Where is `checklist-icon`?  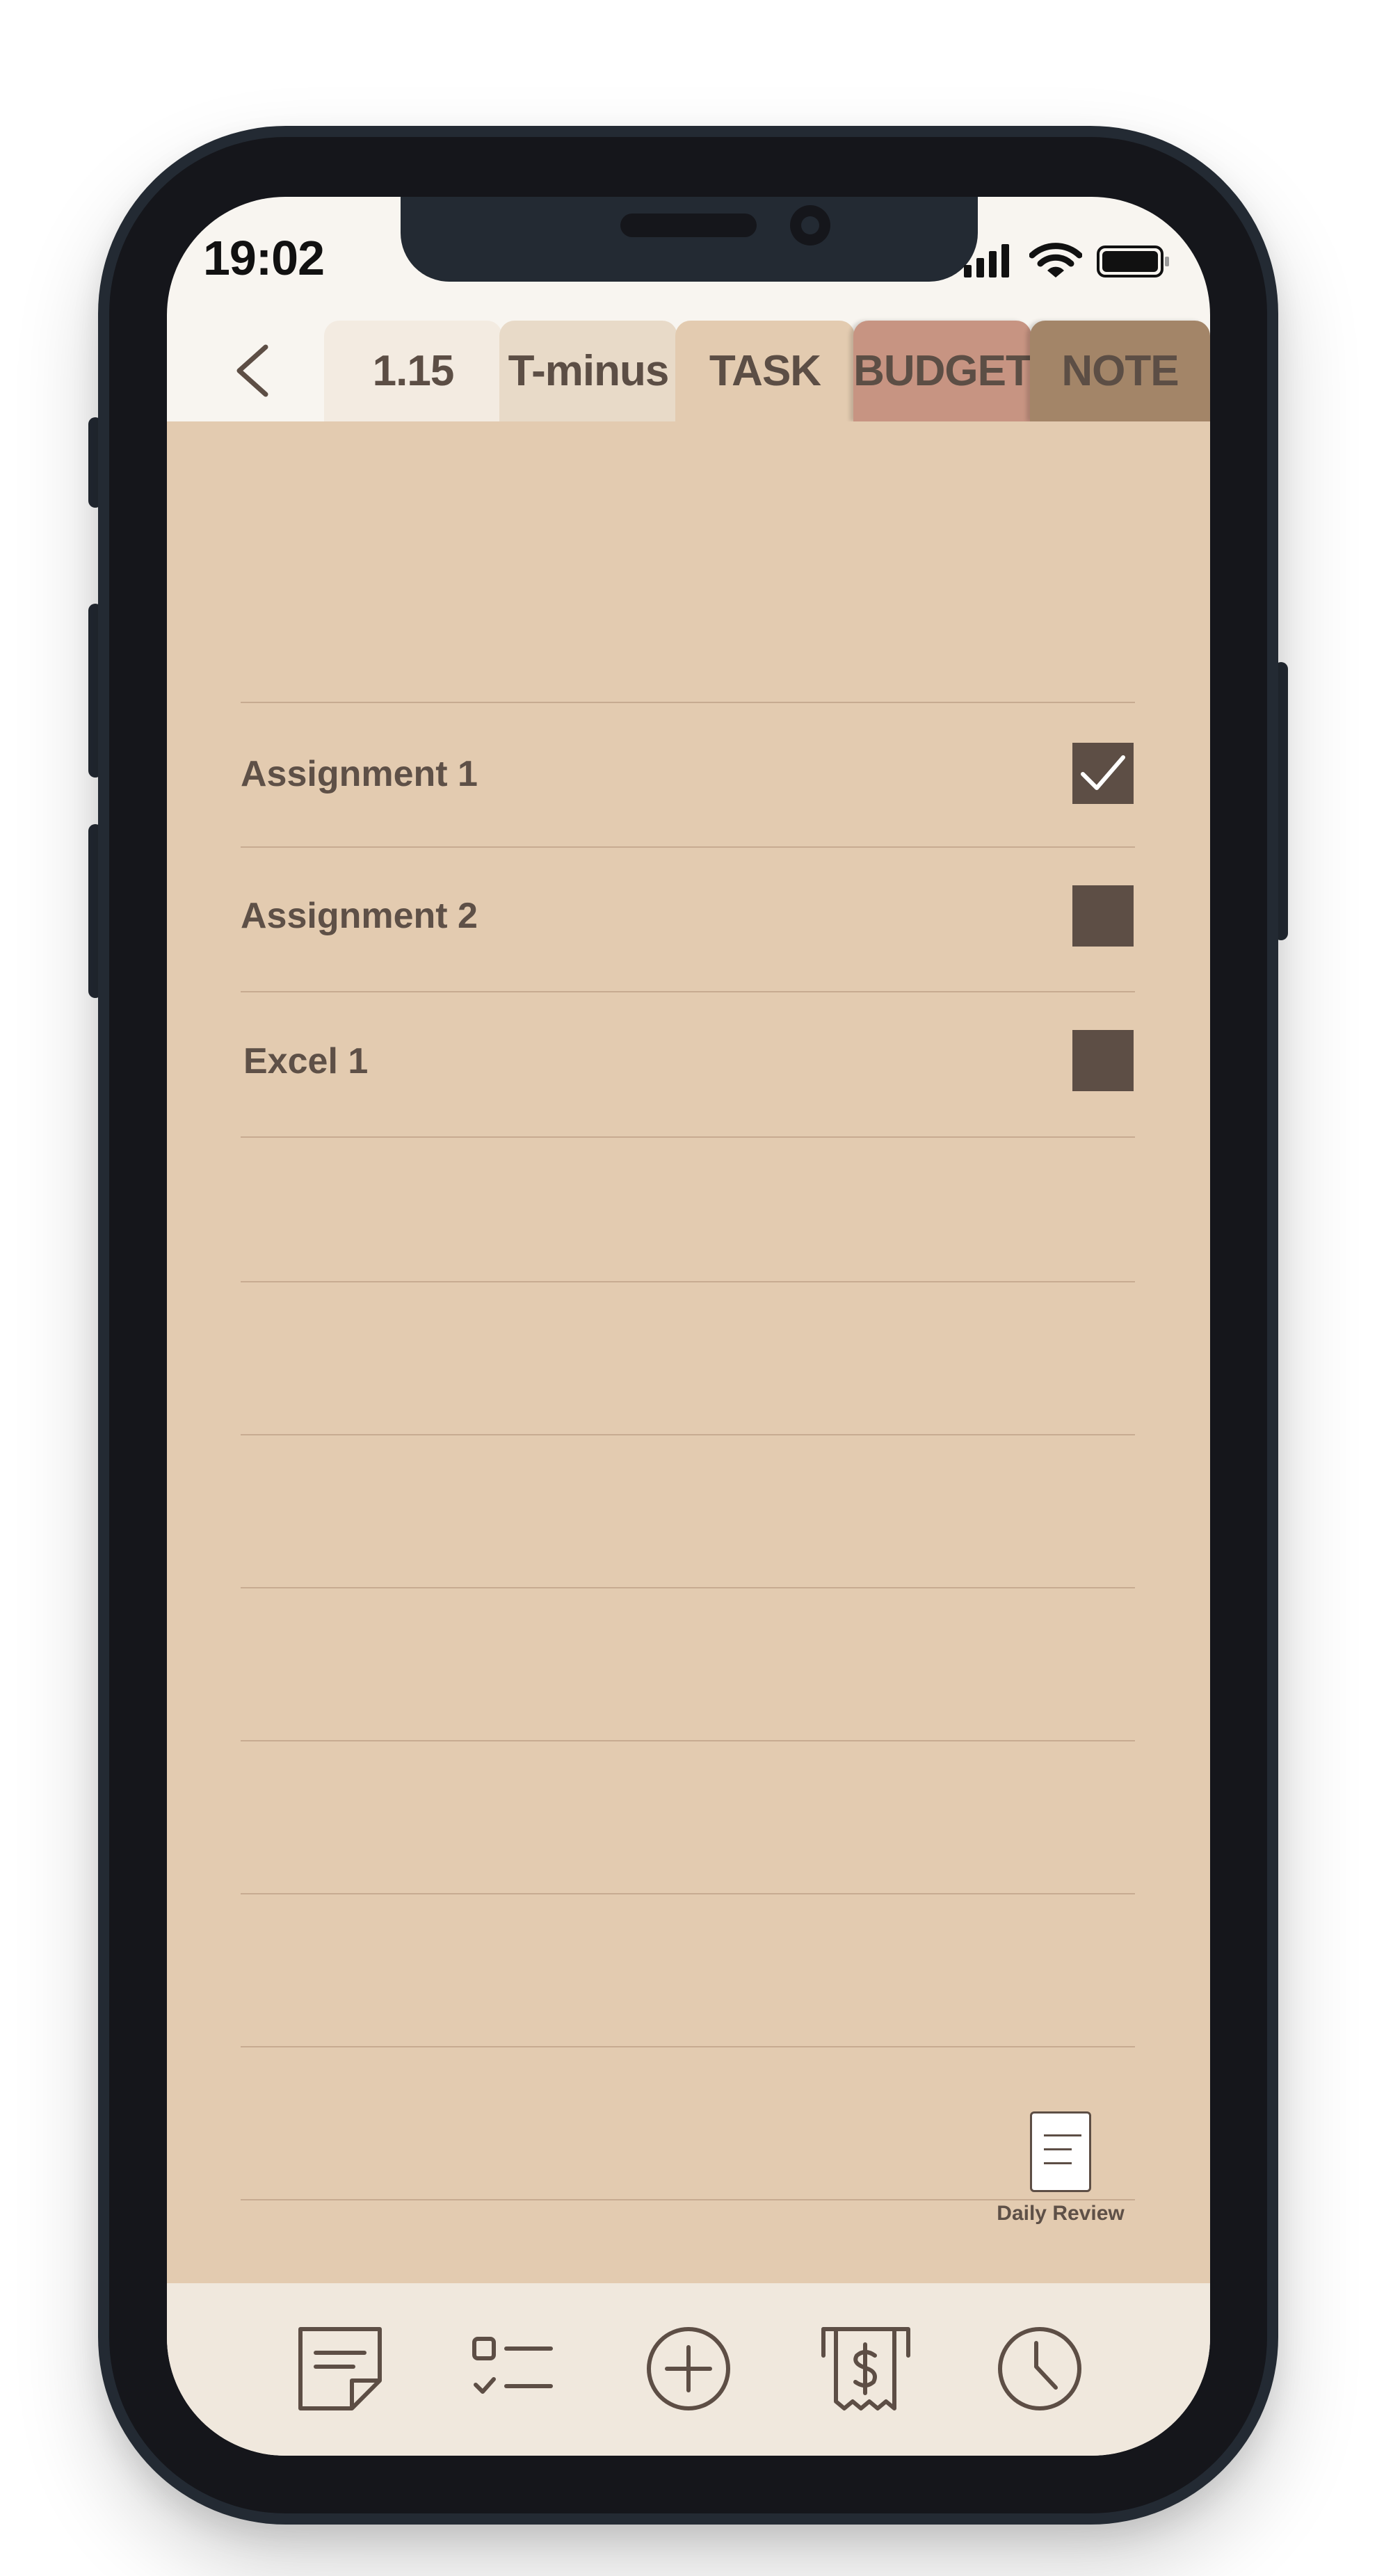
checklist-icon is located at coordinates (512, 2366).